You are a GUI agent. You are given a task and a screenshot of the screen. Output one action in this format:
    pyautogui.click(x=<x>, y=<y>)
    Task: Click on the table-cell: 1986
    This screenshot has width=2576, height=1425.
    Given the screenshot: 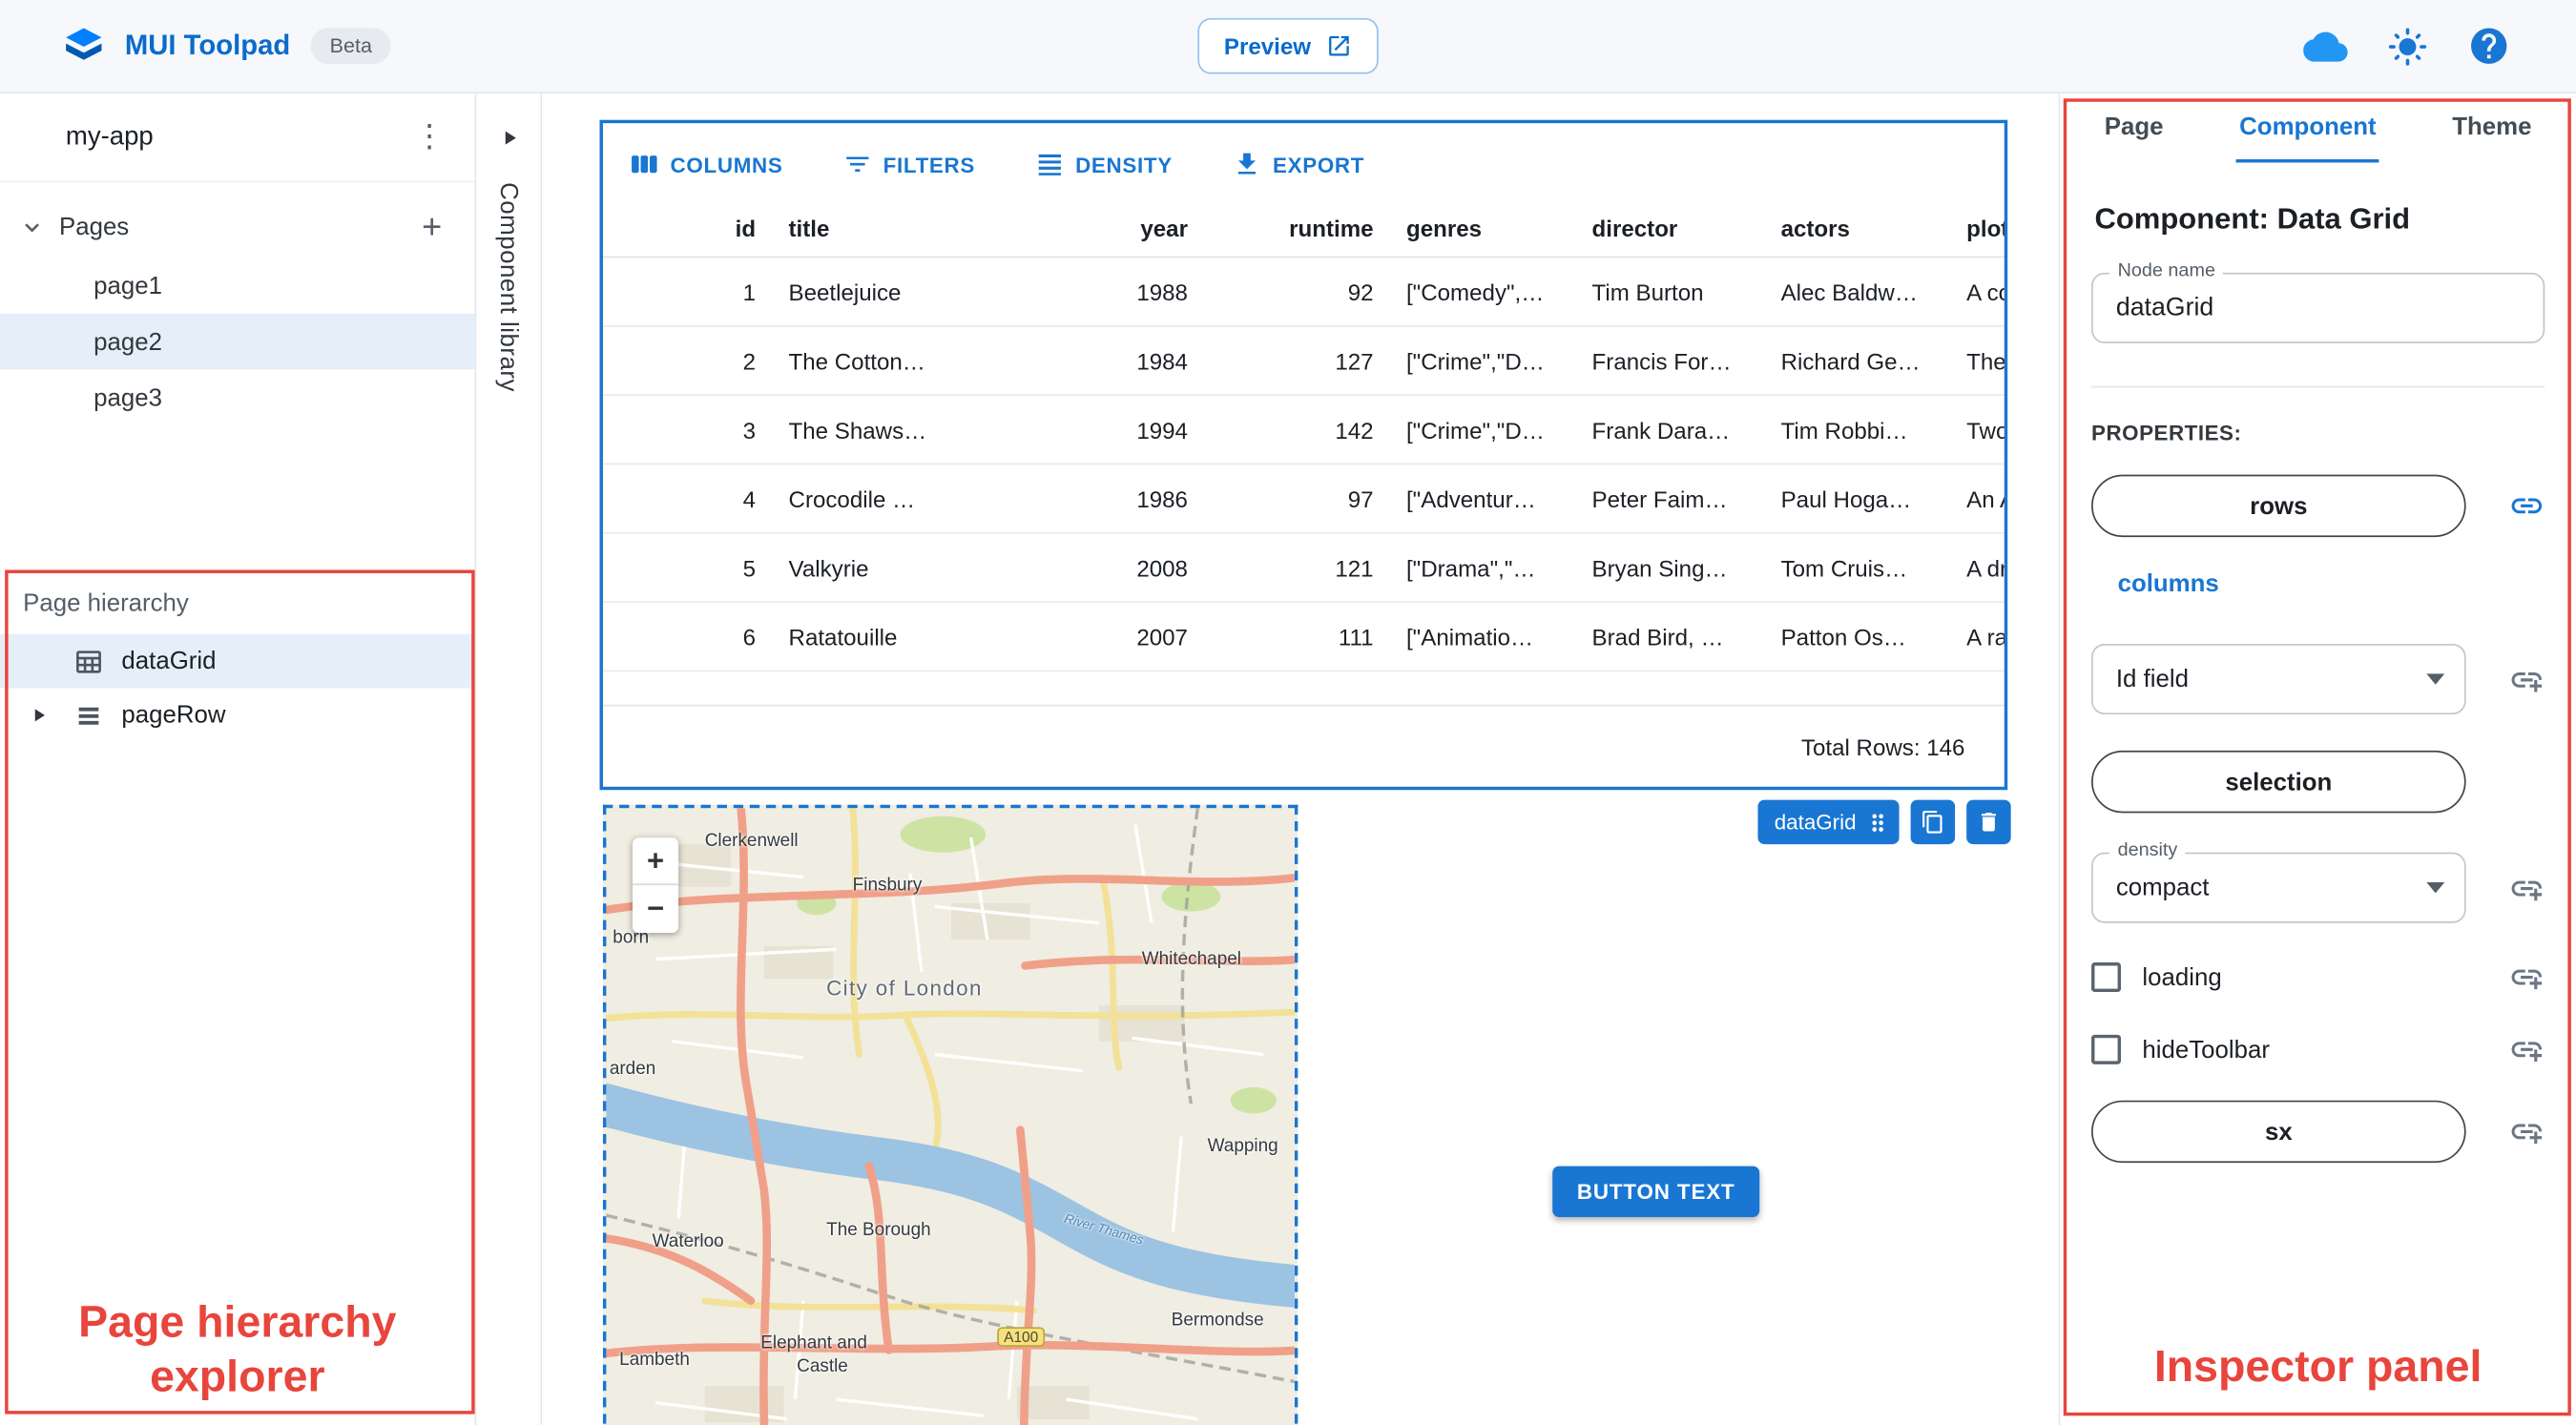 What is the action you would take?
    pyautogui.click(x=1130, y=498)
    